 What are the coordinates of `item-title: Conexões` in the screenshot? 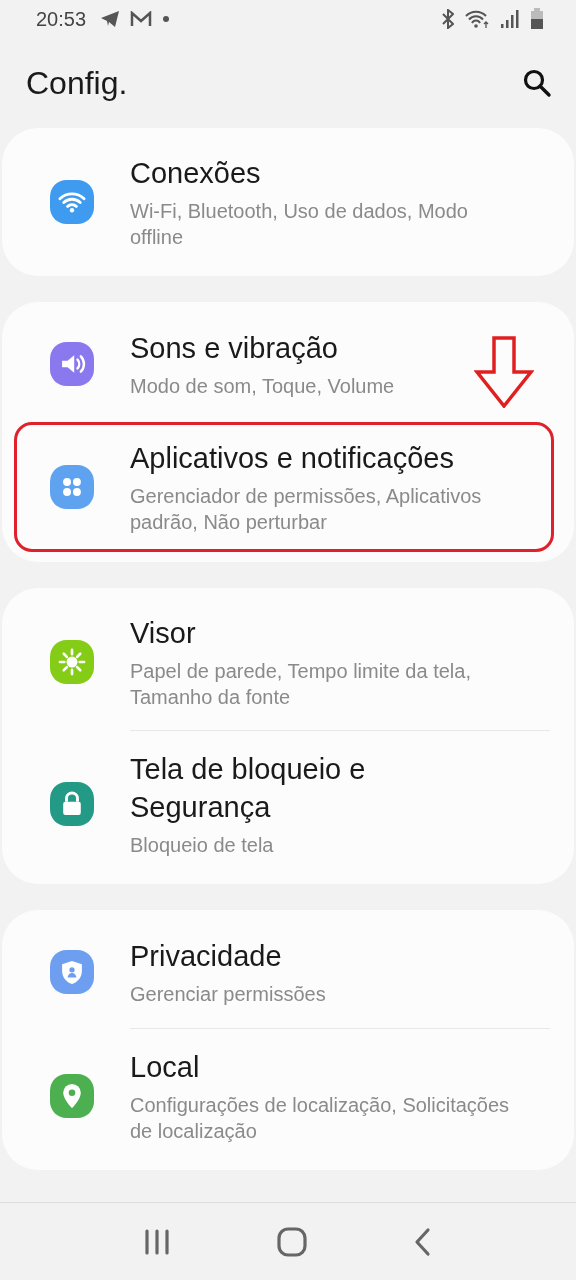 It's located at (196, 173).